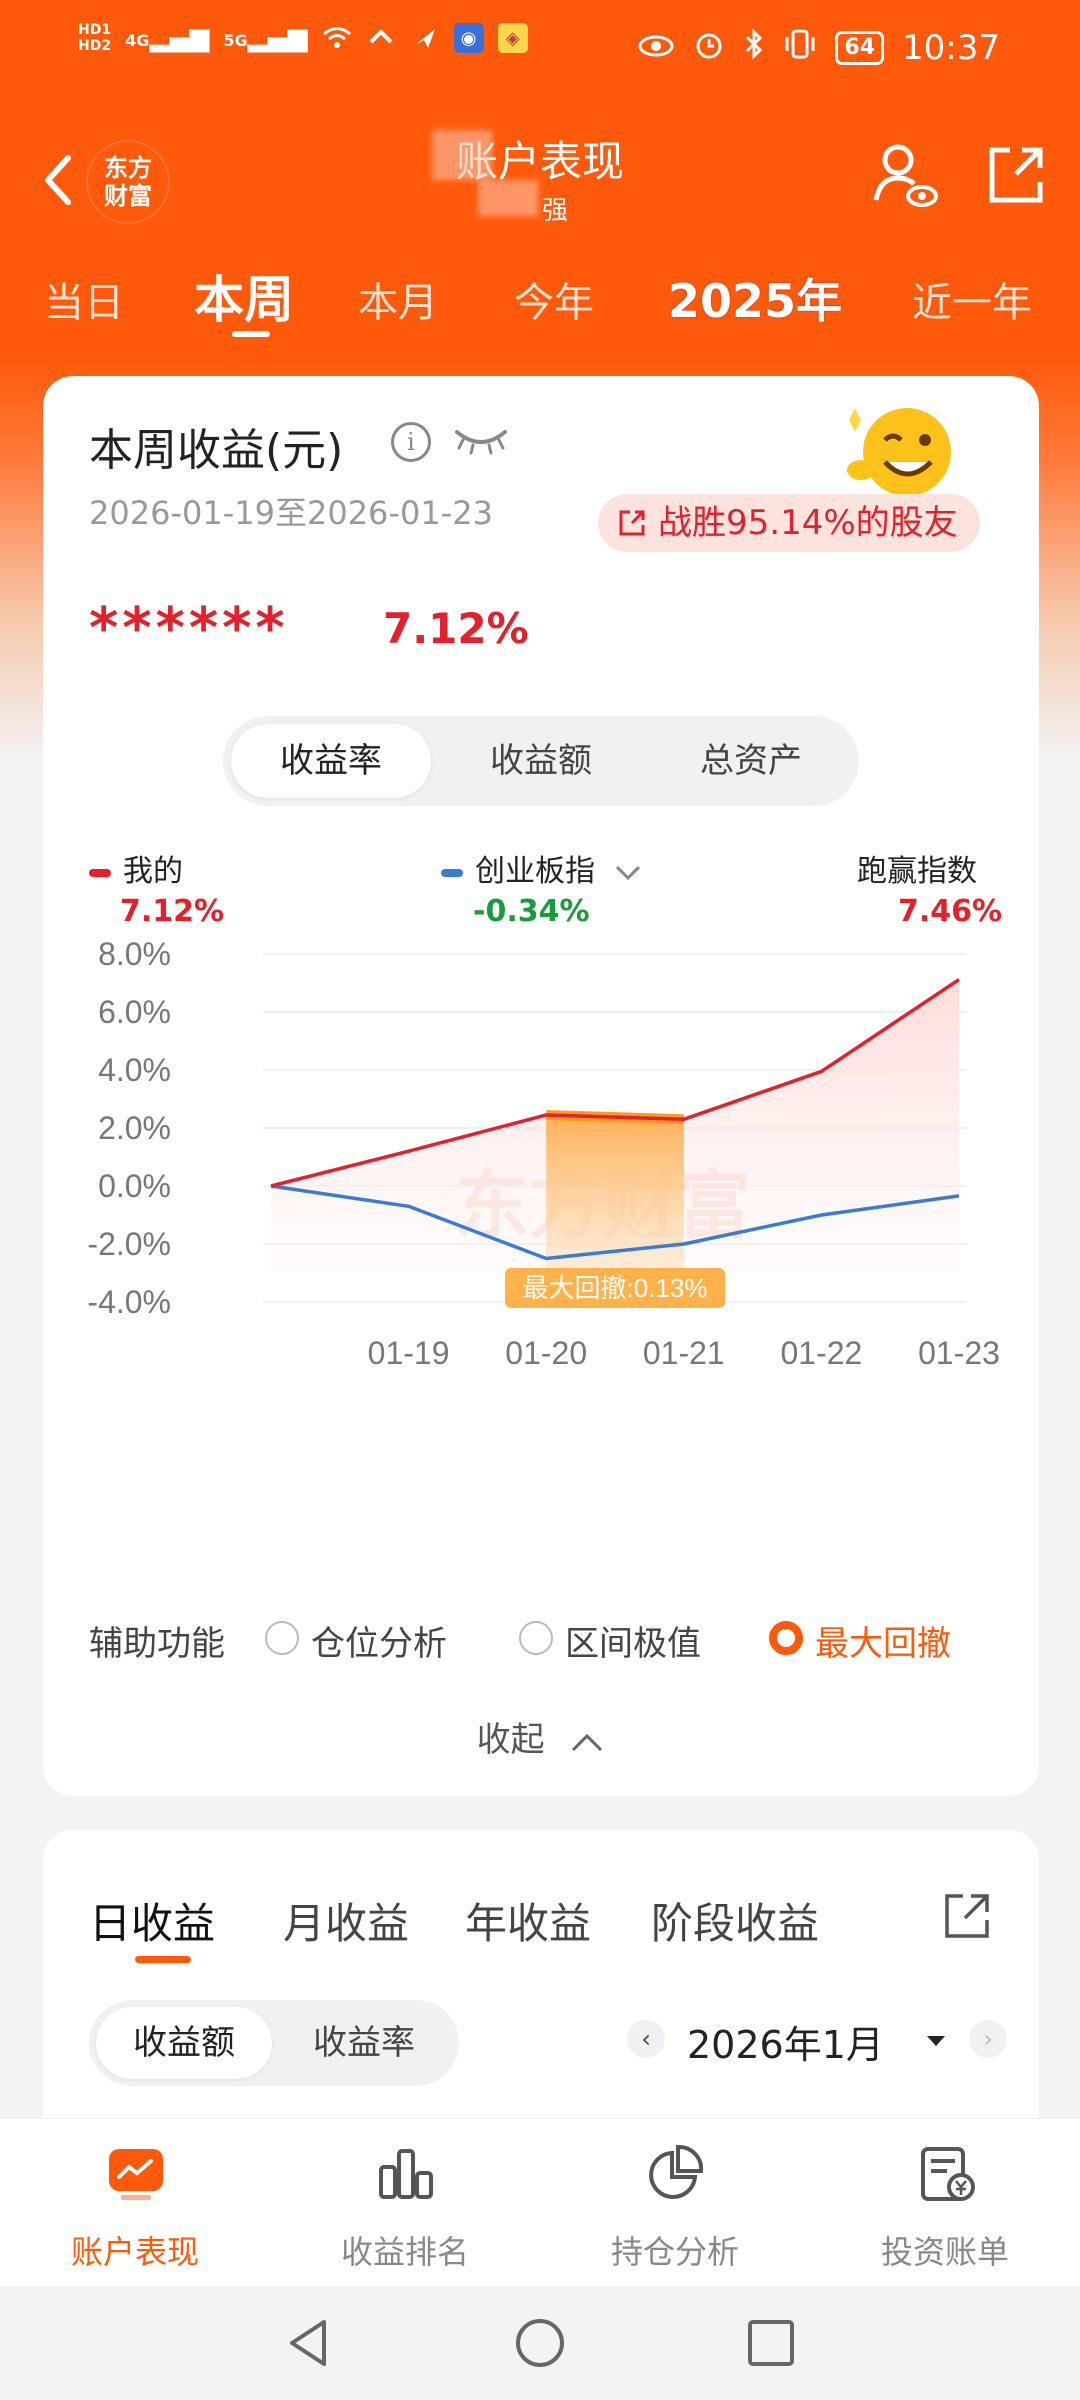 The height and width of the screenshot is (2400, 1080). What do you see at coordinates (883, 1640) in the screenshot?
I see `option-max-drawdown: 最大回撤` at bounding box center [883, 1640].